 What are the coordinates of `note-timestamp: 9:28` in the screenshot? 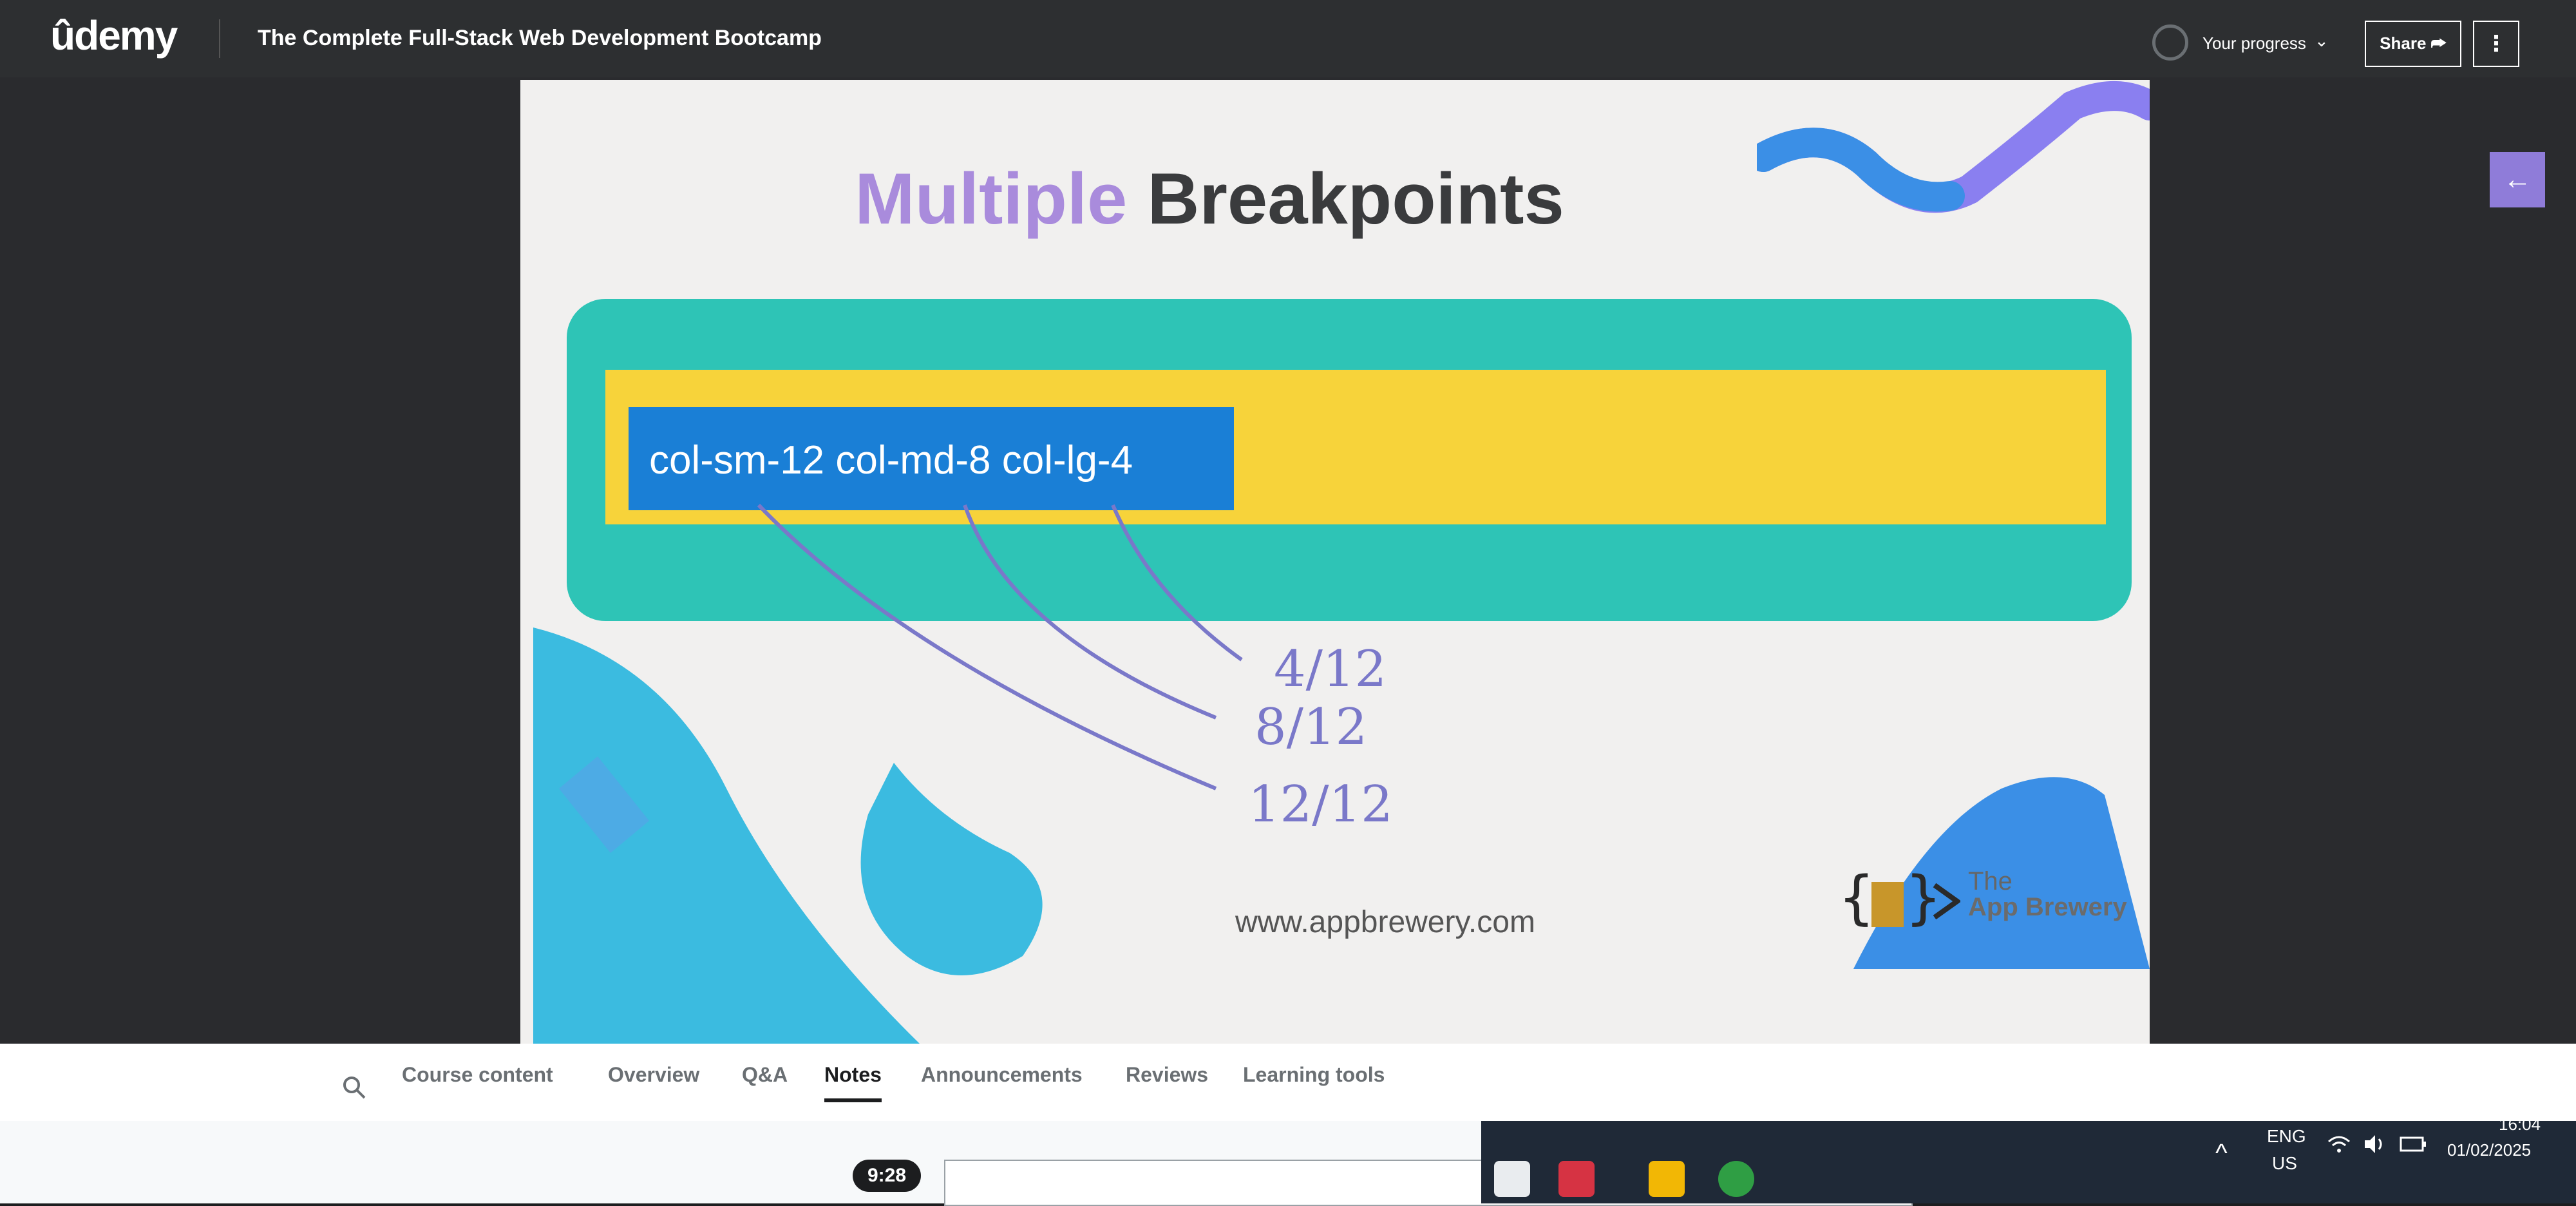 It's located at (887, 1176).